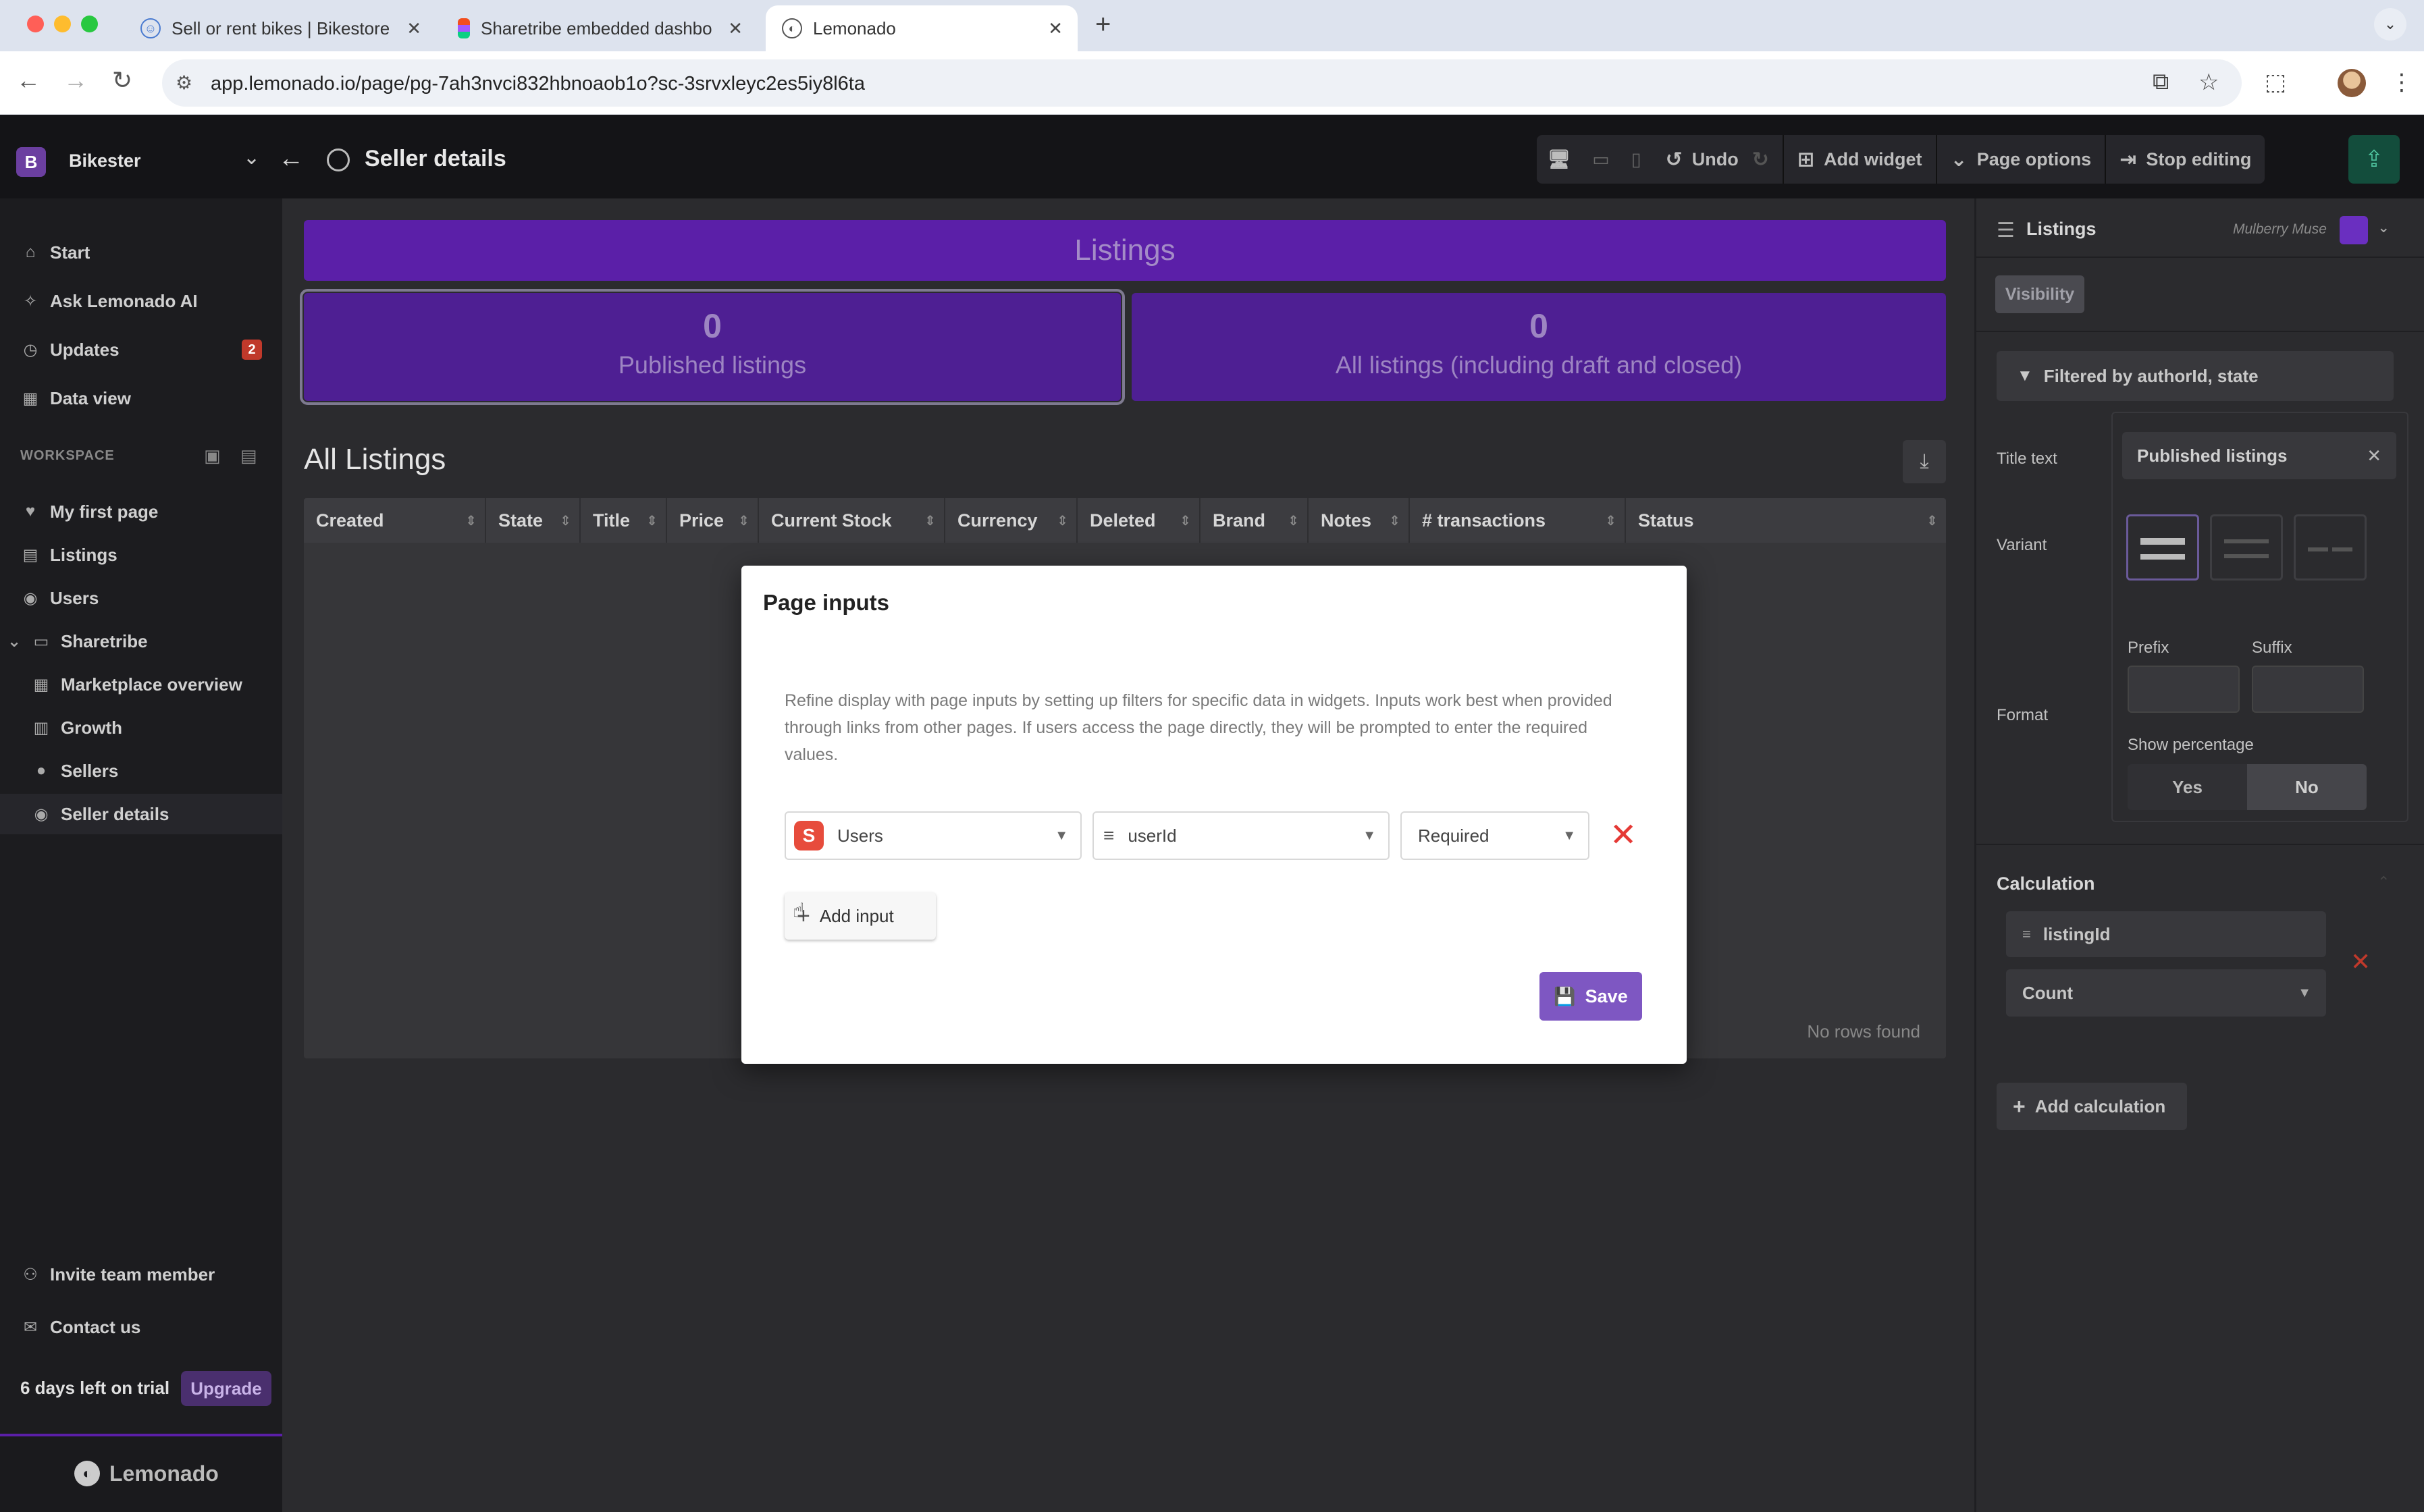 Image resolution: width=2424 pixels, height=1512 pixels. What do you see at coordinates (2390, 24) in the screenshot?
I see `tab-search-chevron-icon: ⌄` at bounding box center [2390, 24].